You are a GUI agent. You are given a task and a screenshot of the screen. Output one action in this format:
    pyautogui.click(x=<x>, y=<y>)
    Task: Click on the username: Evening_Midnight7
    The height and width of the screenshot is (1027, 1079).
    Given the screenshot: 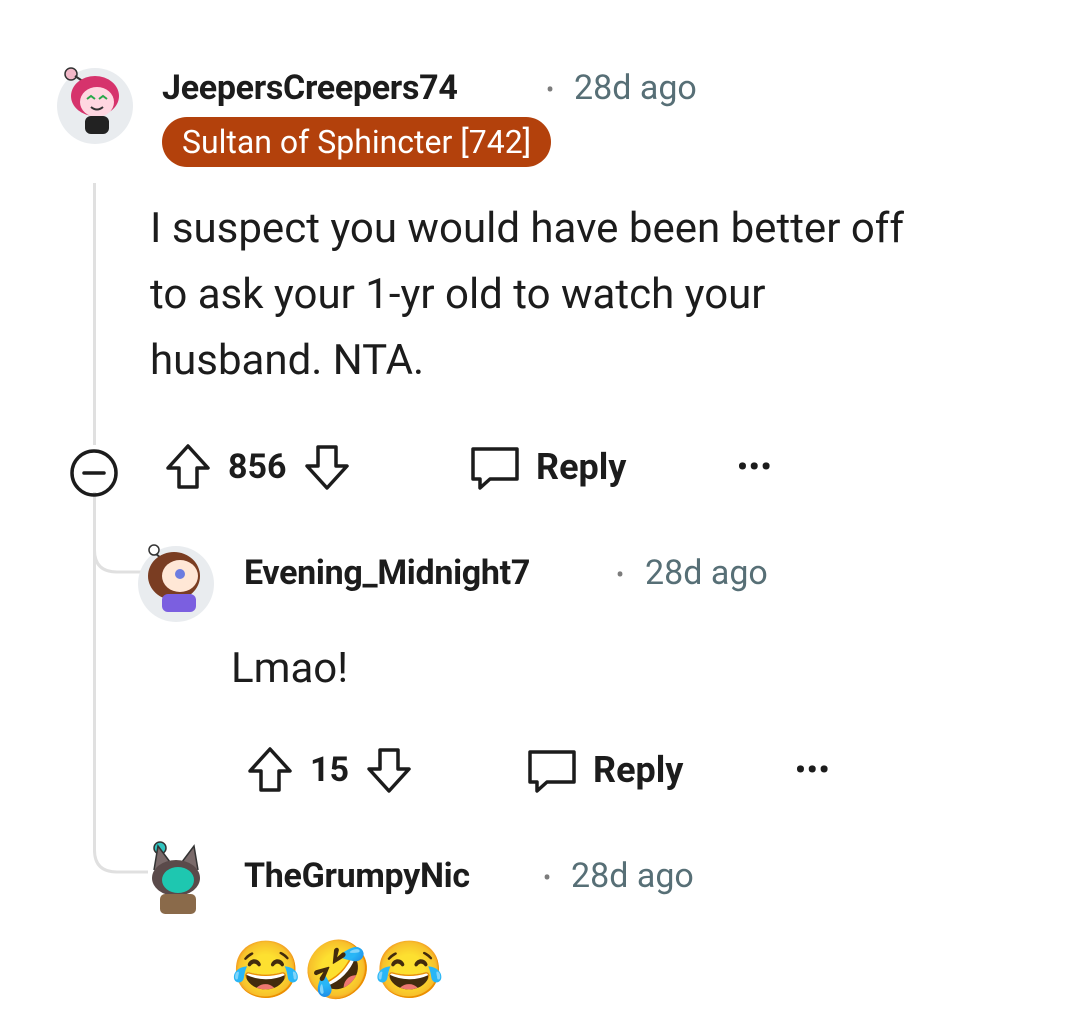 What is the action you would take?
    pyautogui.click(x=387, y=573)
    